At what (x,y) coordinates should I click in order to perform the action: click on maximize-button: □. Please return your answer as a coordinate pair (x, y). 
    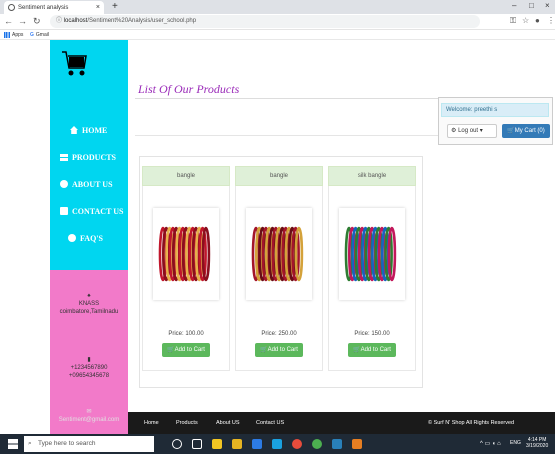
    Looking at the image, I should click on (531, 5).